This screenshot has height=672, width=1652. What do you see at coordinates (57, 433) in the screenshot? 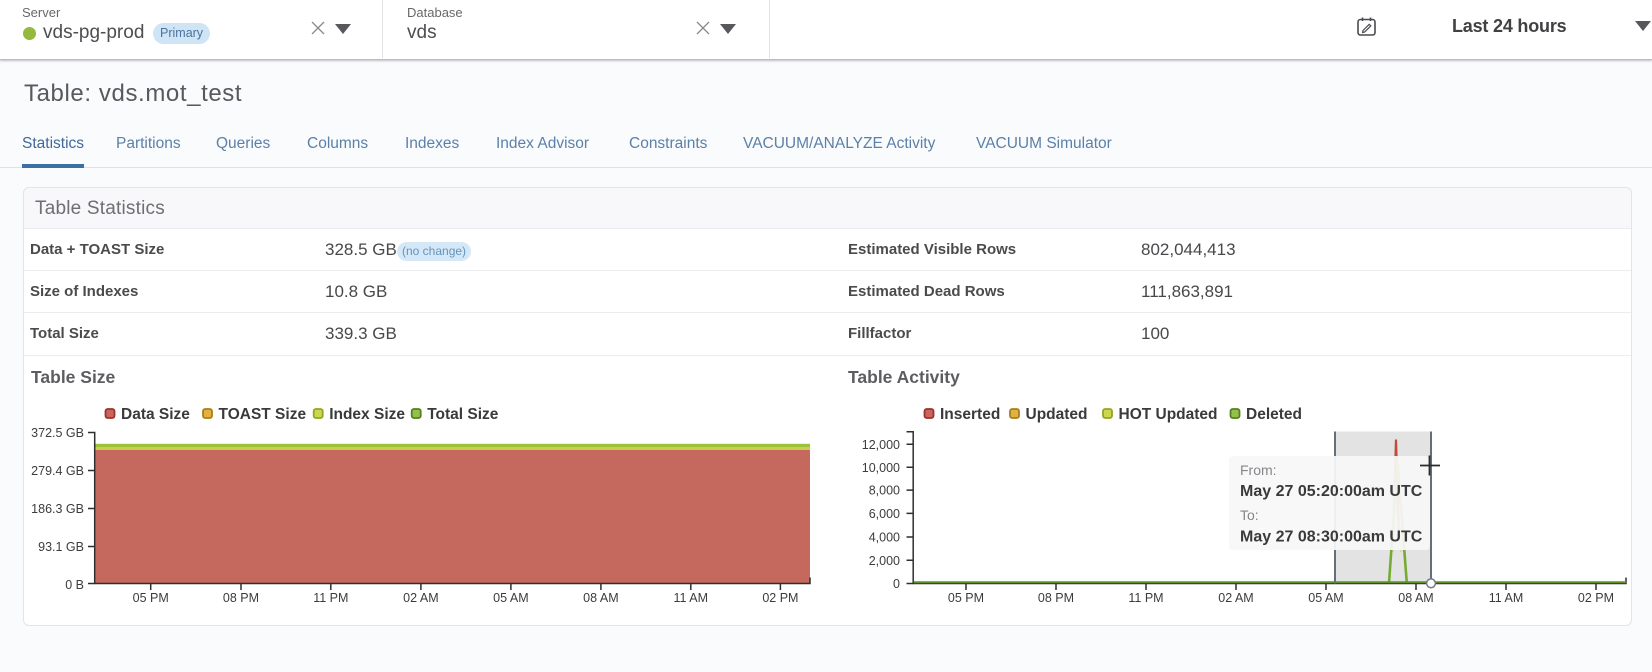
I see `svg-text: 372.5 GB` at bounding box center [57, 433].